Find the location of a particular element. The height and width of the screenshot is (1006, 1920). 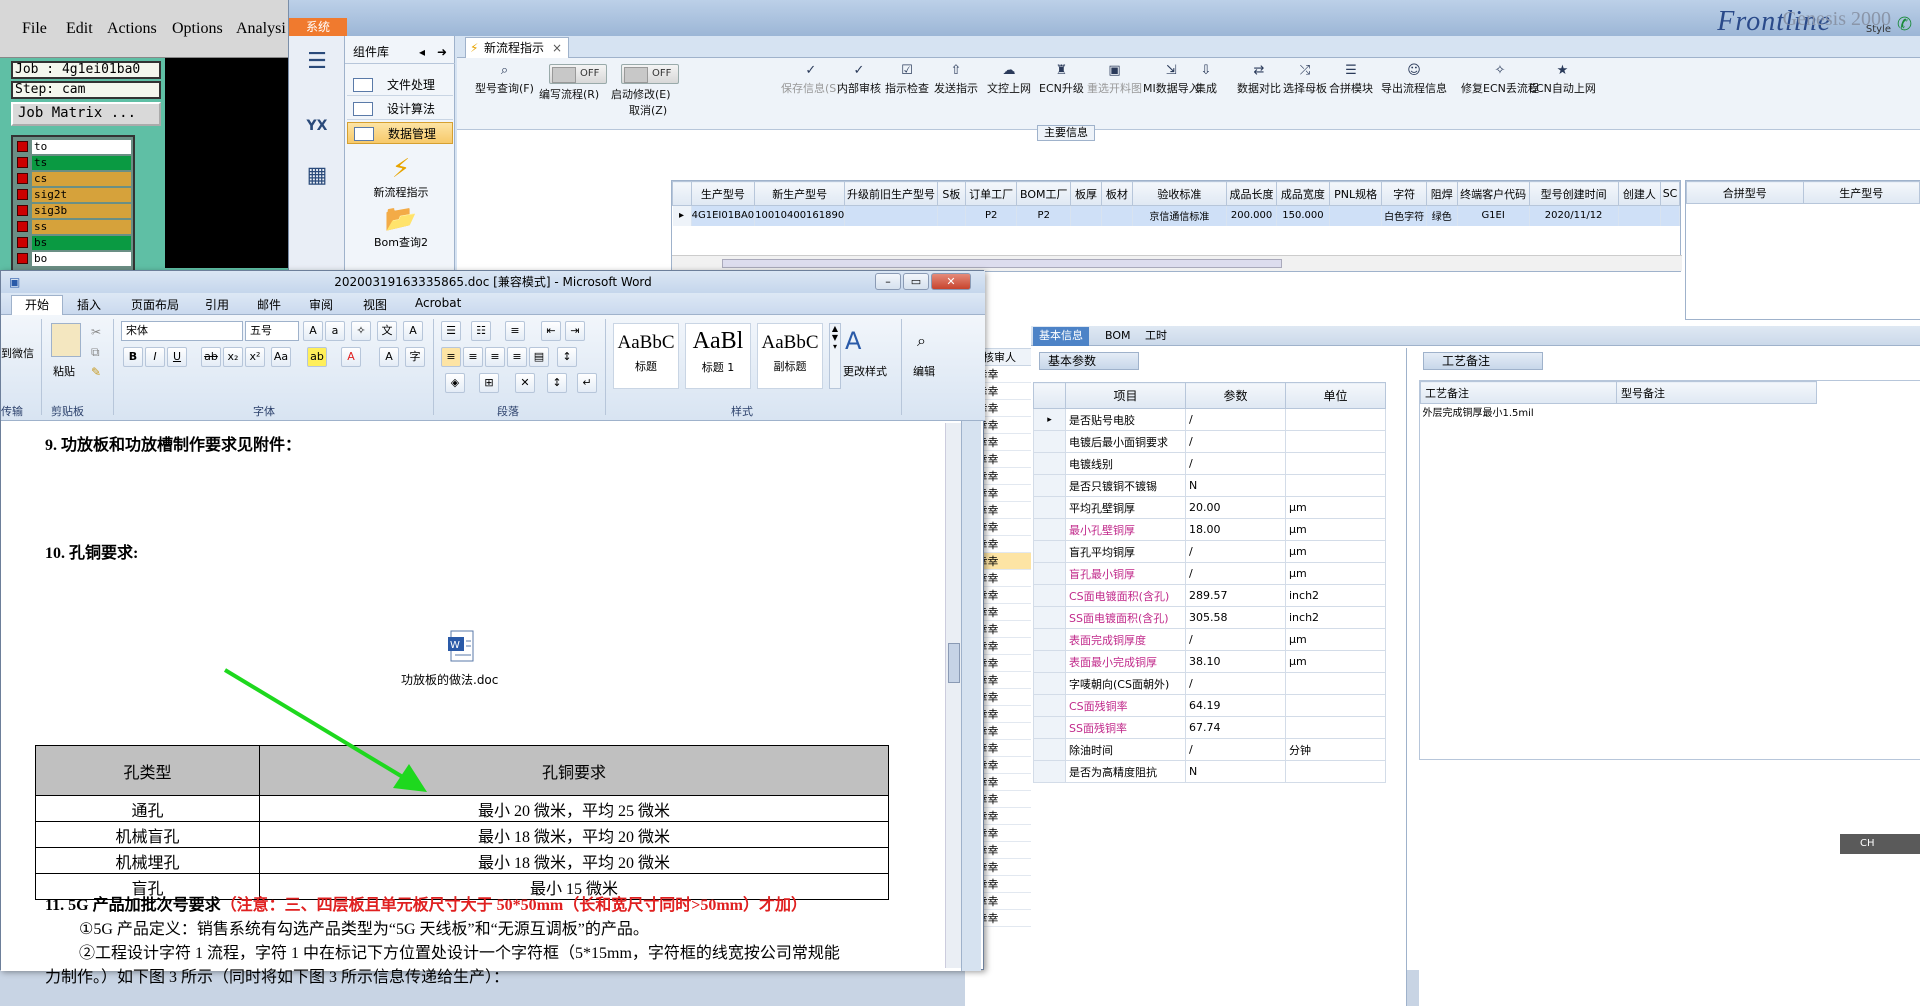

param-value: 20.00 is located at coordinates (1235, 507).